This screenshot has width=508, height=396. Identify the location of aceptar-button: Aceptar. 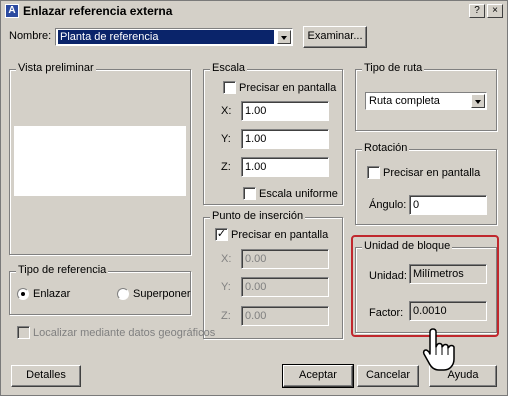
(318, 376).